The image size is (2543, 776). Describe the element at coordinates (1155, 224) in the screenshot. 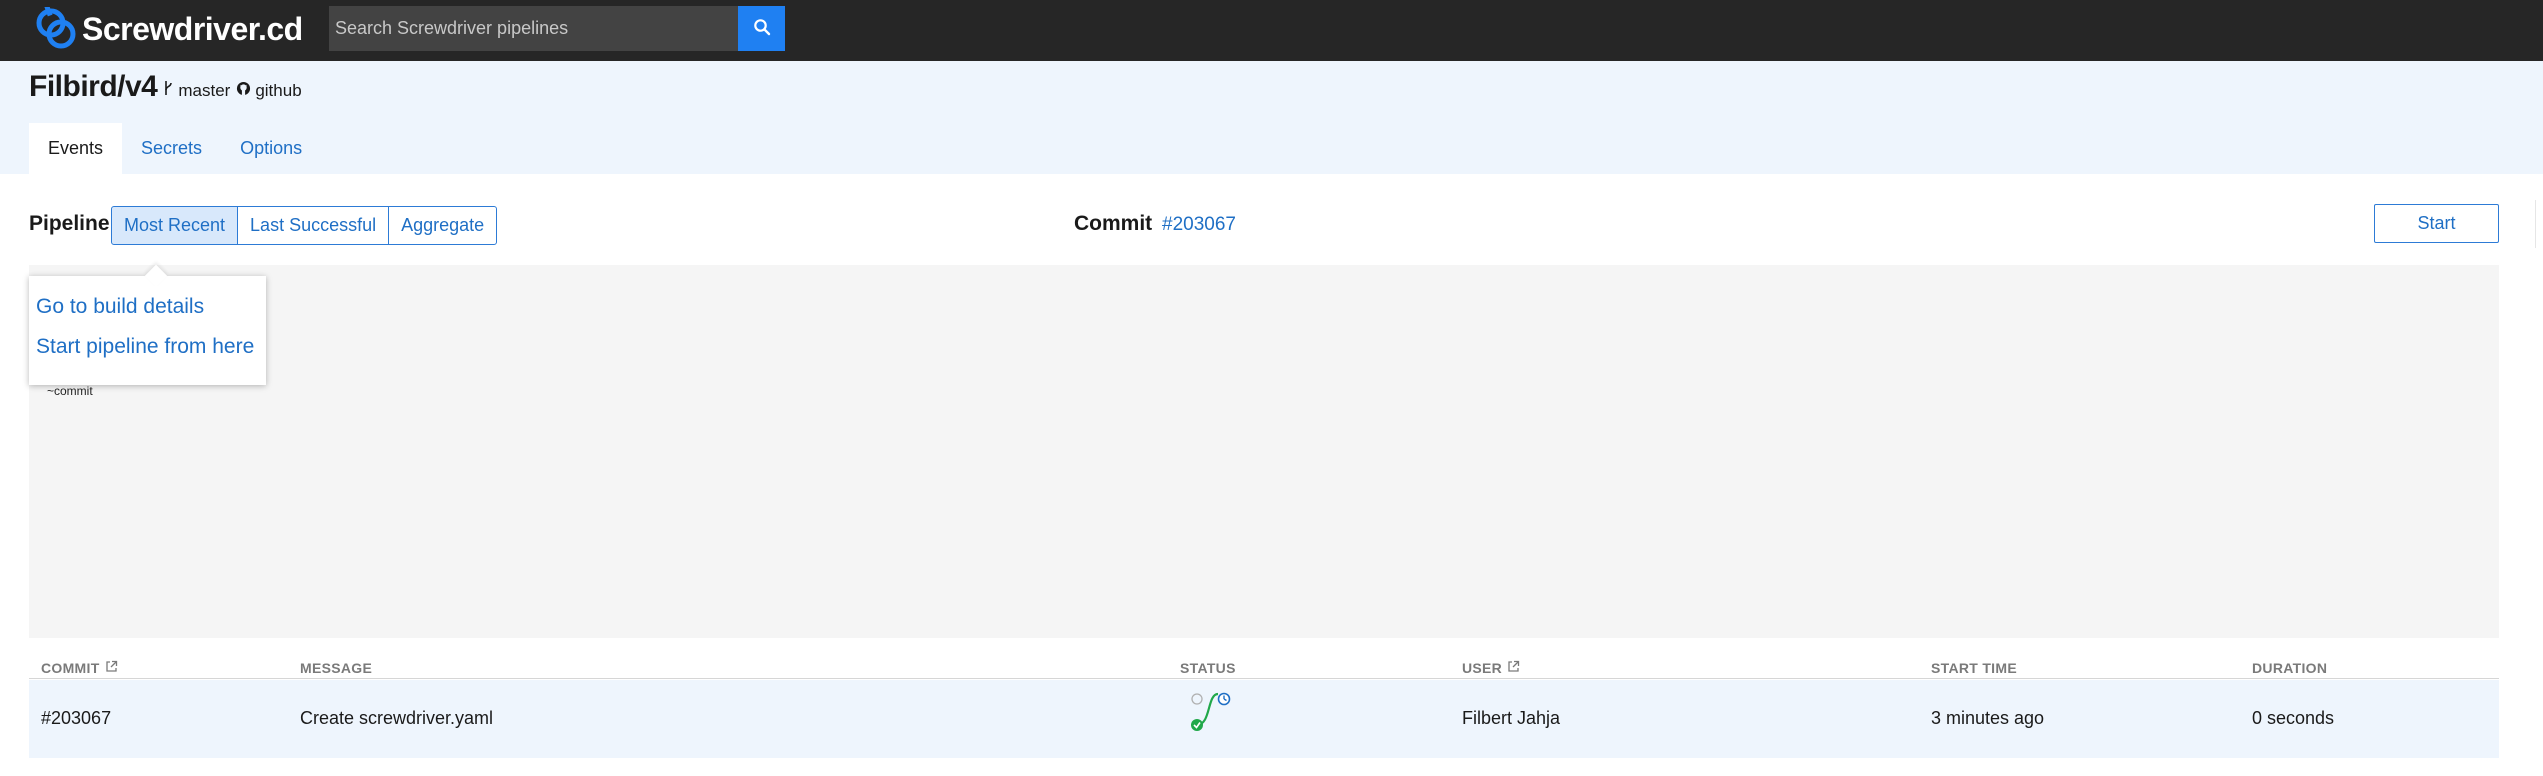

I see `commit-heading: Commit #203067` at that location.